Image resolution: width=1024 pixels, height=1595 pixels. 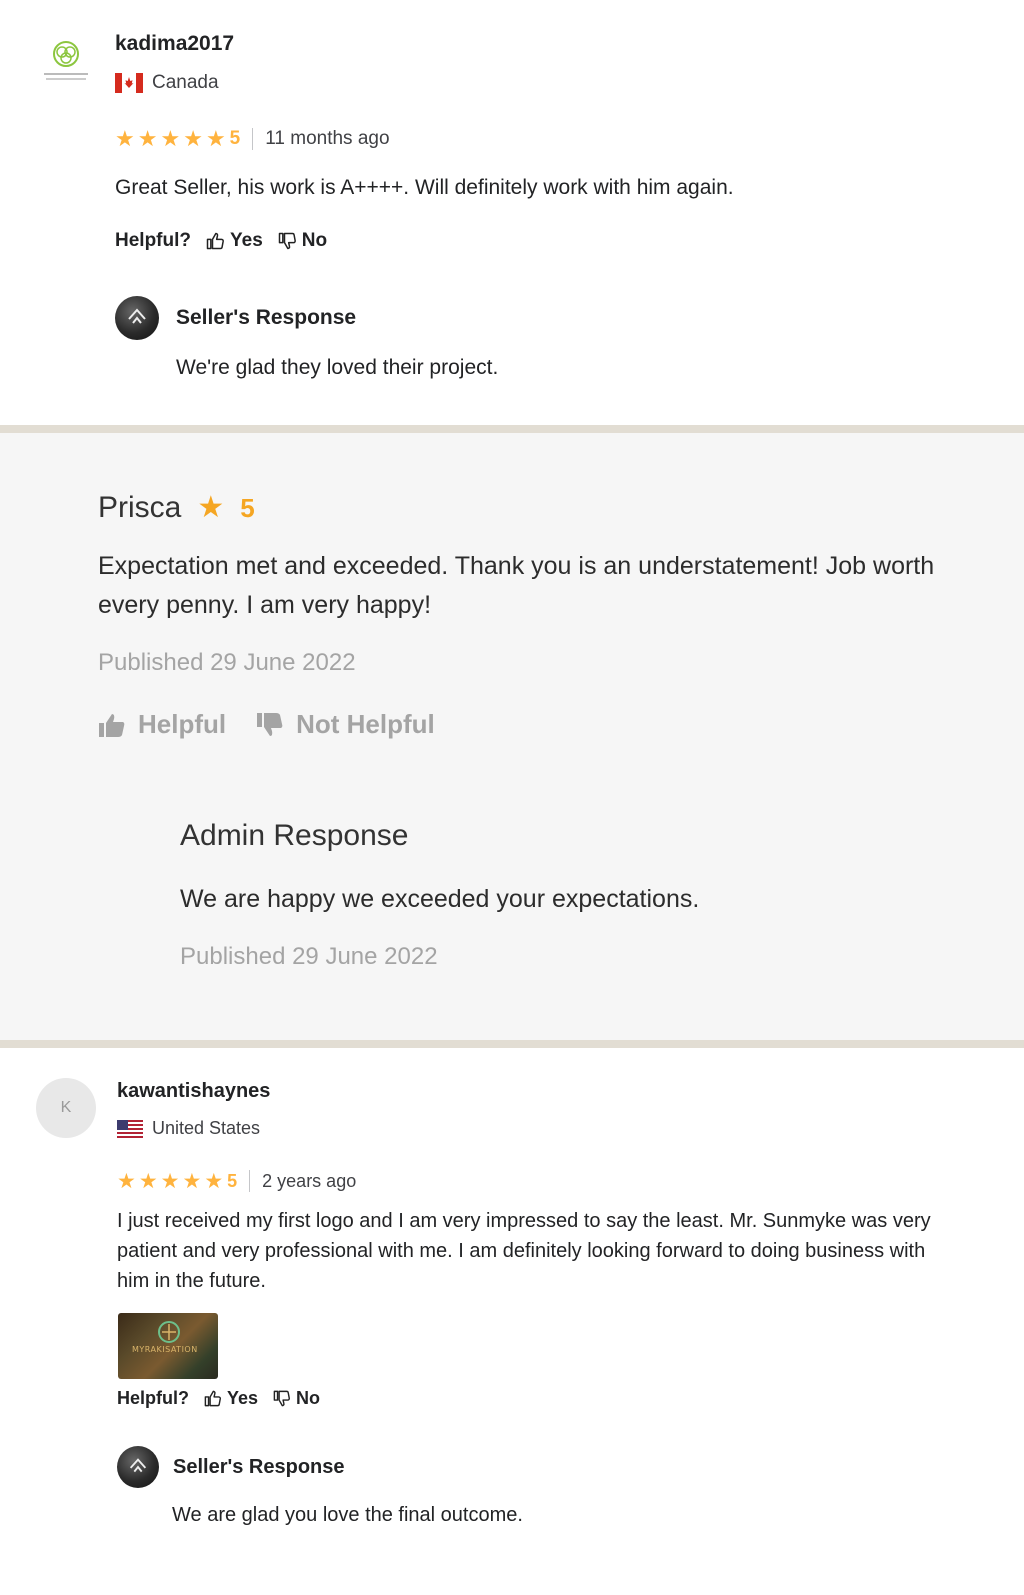 I want to click on helpful-button: Helpful, so click(x=162, y=724).